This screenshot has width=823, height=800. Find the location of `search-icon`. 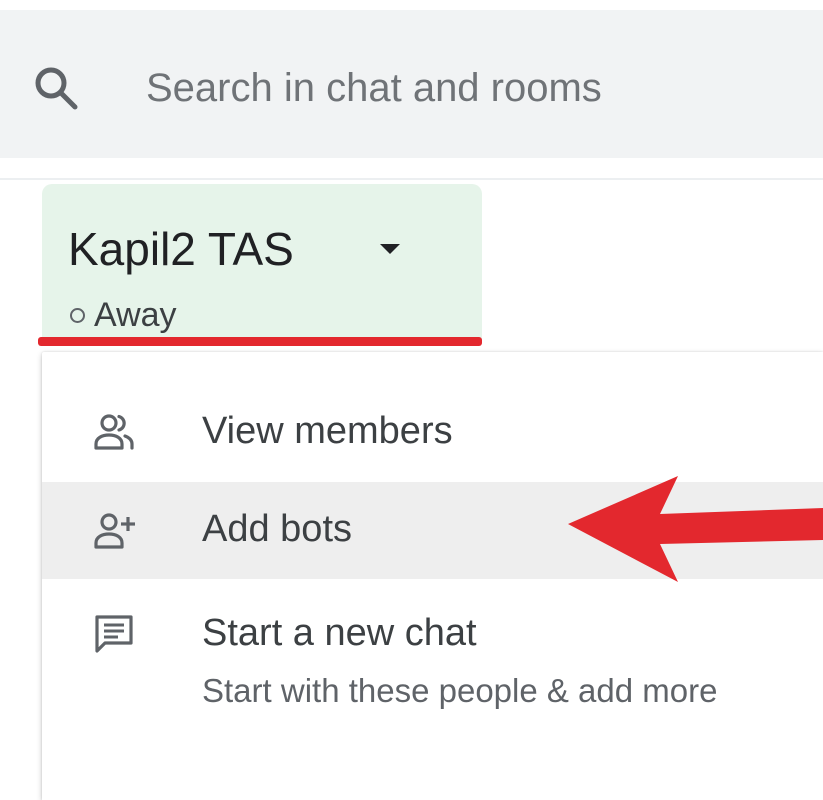

search-icon is located at coordinates (56, 88).